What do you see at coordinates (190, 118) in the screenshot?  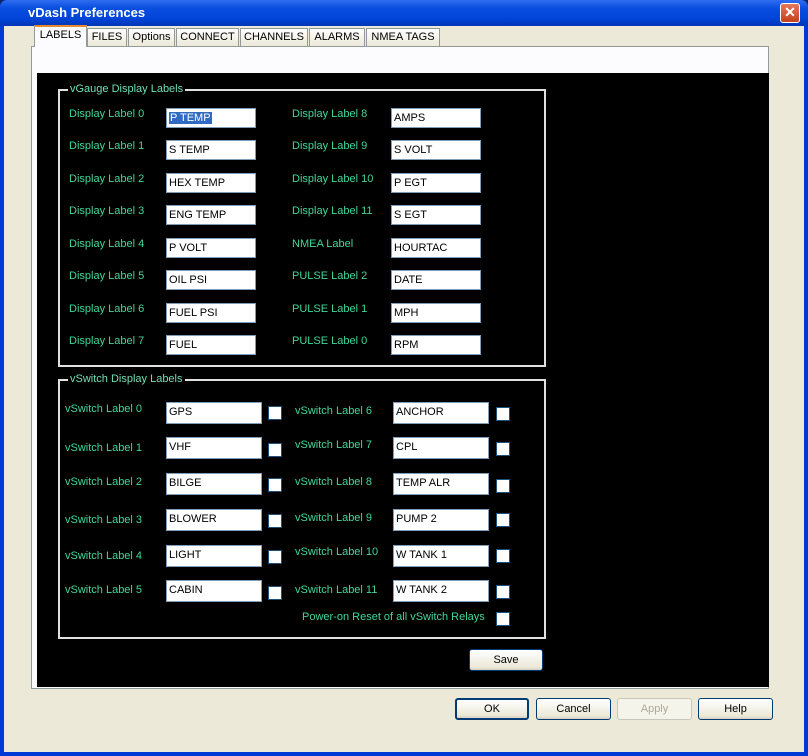 I see `vgauge-field-0-text: P TEMP` at bounding box center [190, 118].